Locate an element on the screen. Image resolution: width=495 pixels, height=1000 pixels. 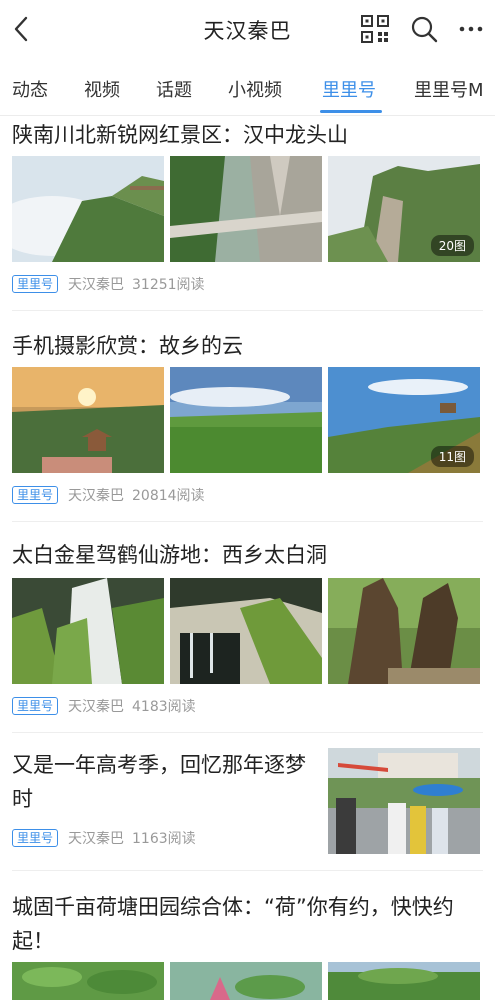
read-count: 4183阅读 is located at coordinates (164, 707).